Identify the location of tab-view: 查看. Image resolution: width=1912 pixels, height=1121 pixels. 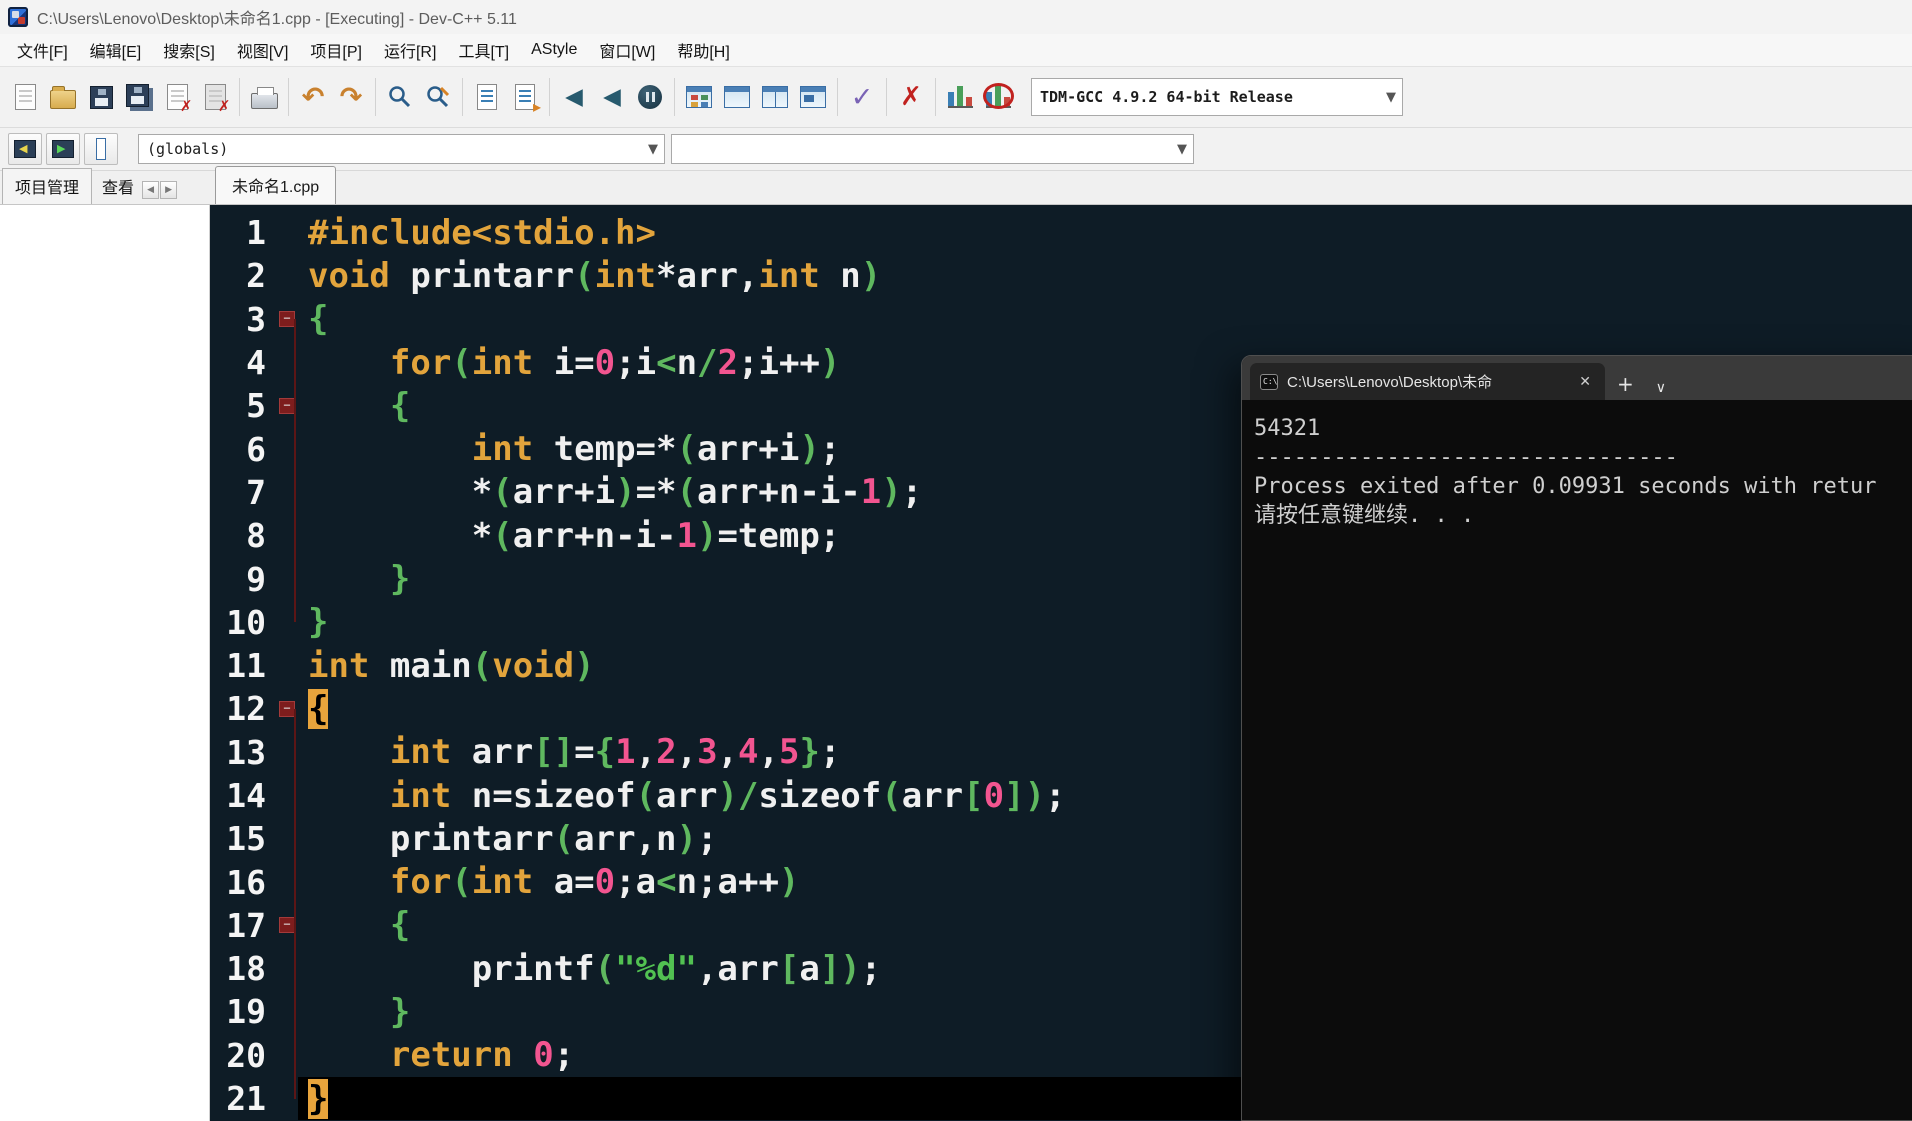
(118, 186).